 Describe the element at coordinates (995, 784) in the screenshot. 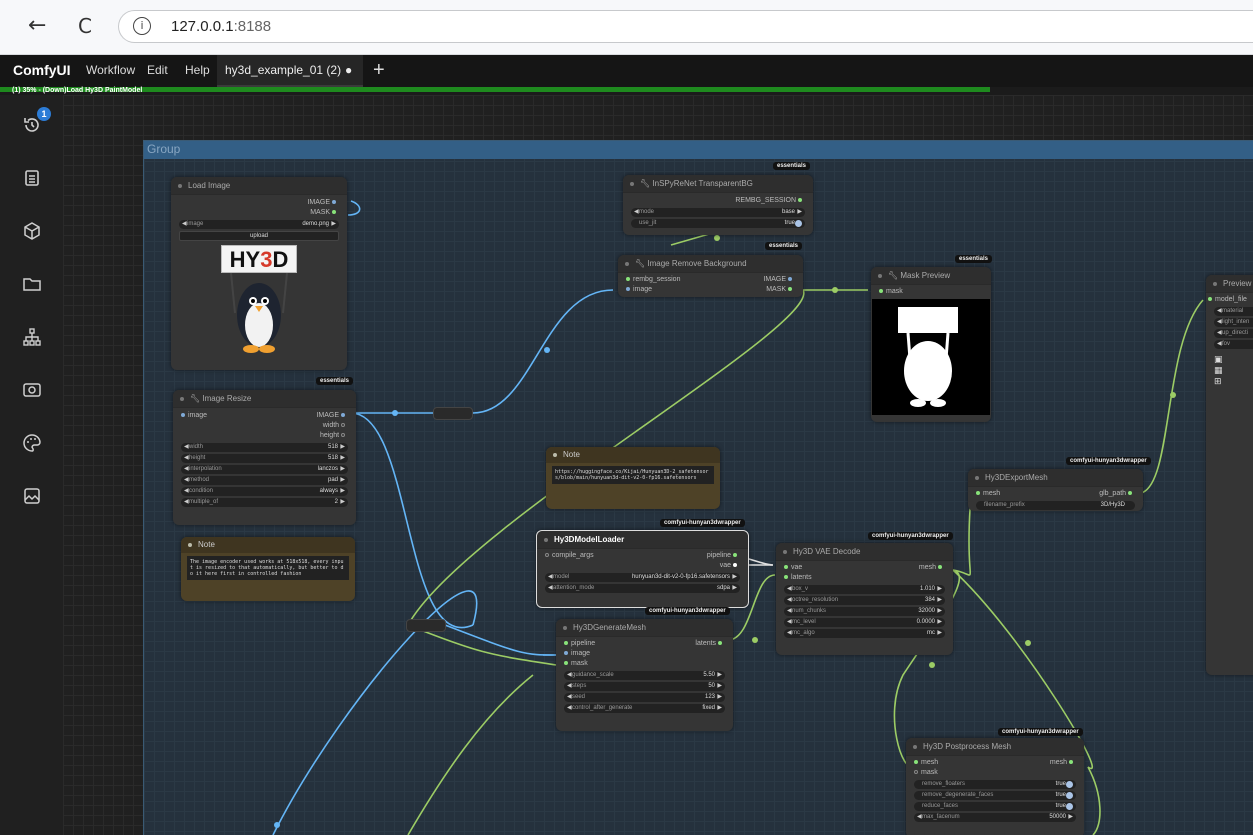

I see `toggle-remove-floaters: remove_floaters true` at that location.